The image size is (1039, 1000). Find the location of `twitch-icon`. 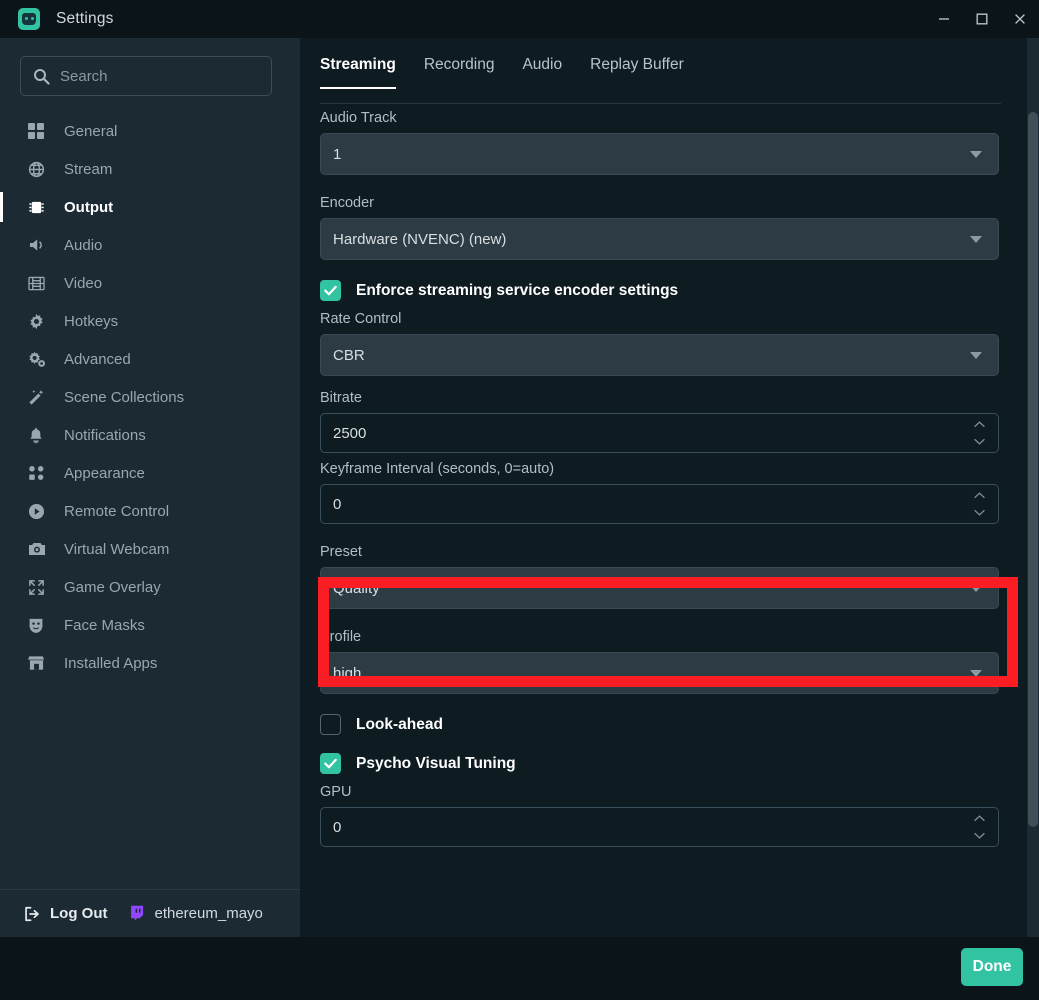

twitch-icon is located at coordinates (137, 913).